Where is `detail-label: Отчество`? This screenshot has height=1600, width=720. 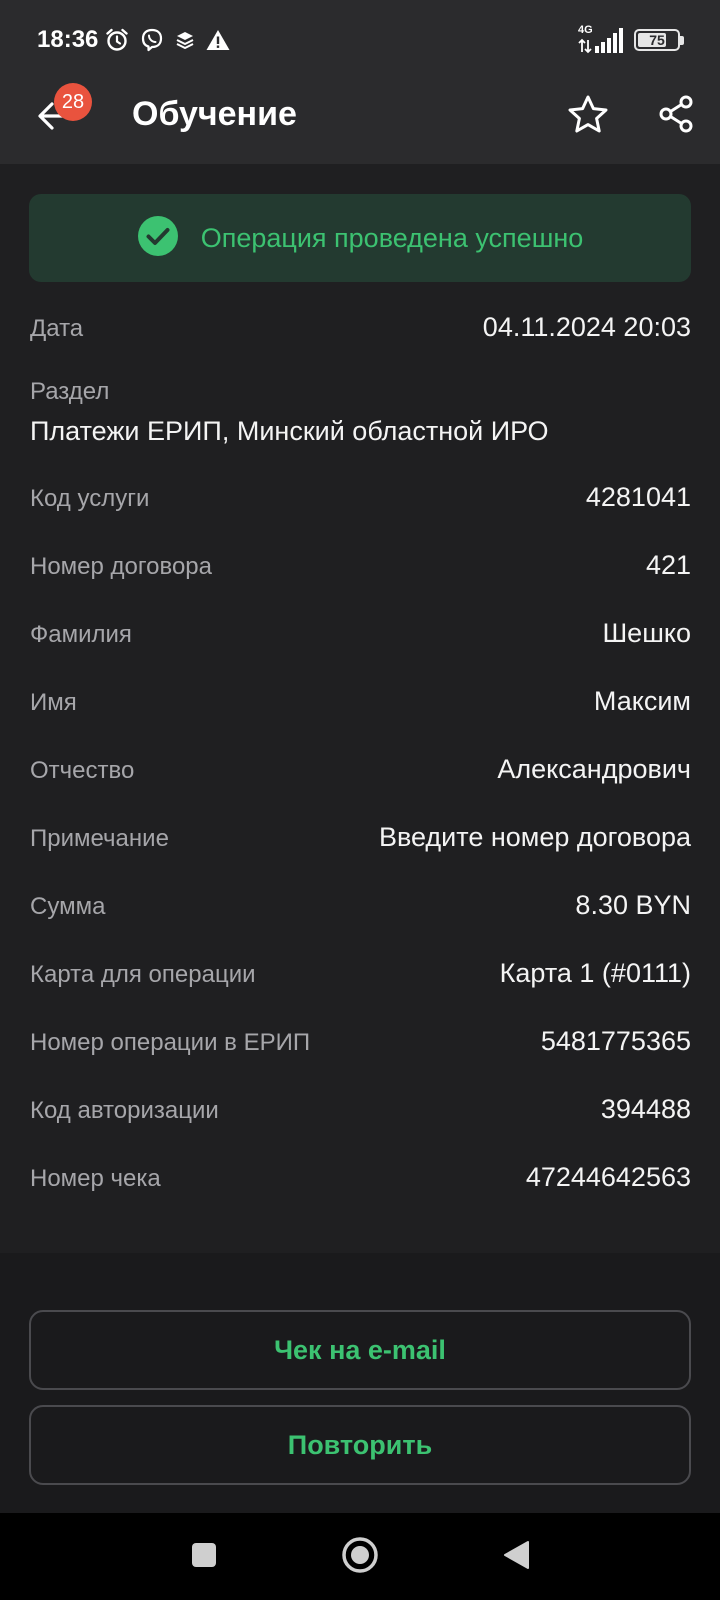
detail-label: Отчество is located at coordinates (82, 770).